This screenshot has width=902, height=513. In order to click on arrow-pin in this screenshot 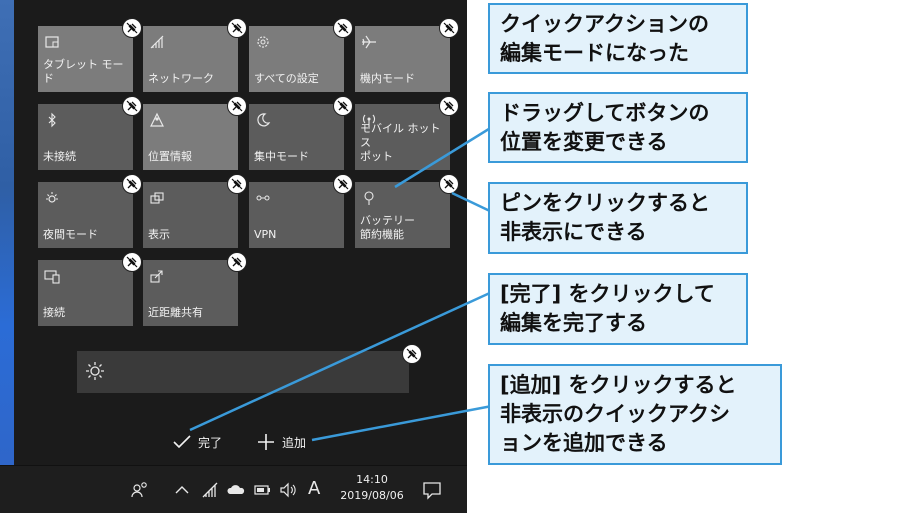, I will do `click(472, 202)`.